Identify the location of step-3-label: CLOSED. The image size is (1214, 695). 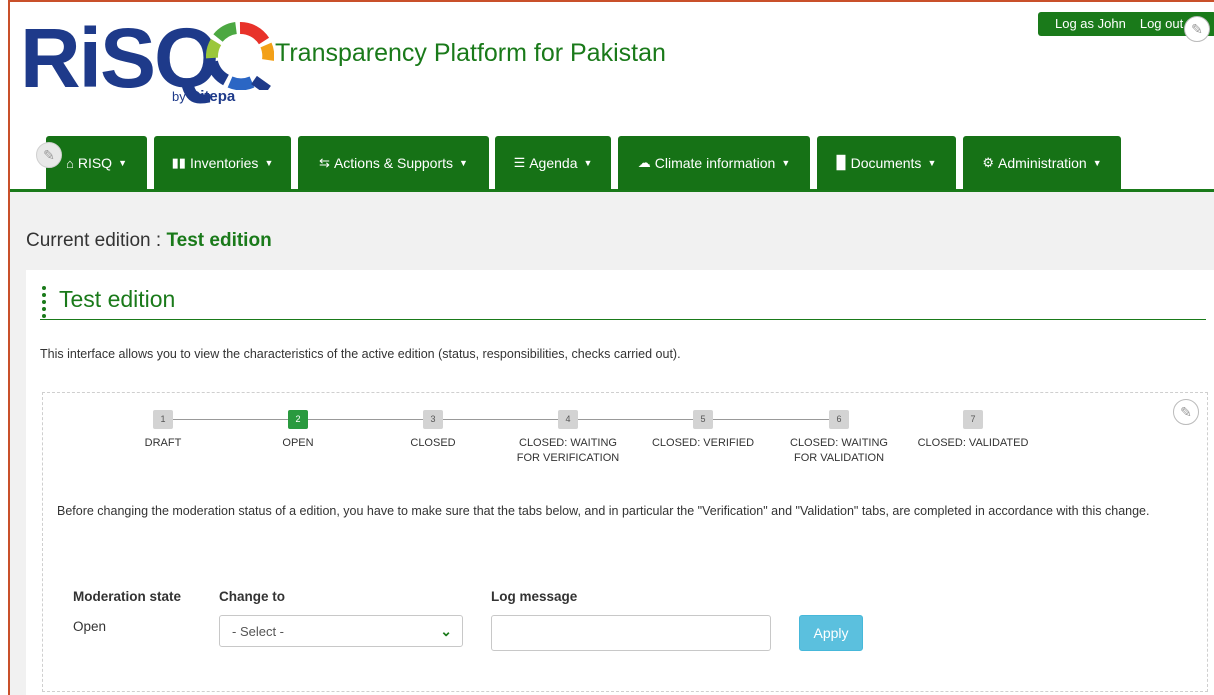
(433, 443).